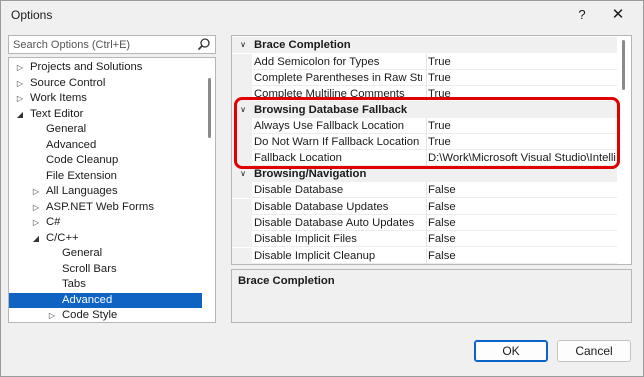 The height and width of the screenshot is (377, 644). Describe the element at coordinates (305, 239) in the screenshot. I see `property-name: Disable Implicit Files` at that location.